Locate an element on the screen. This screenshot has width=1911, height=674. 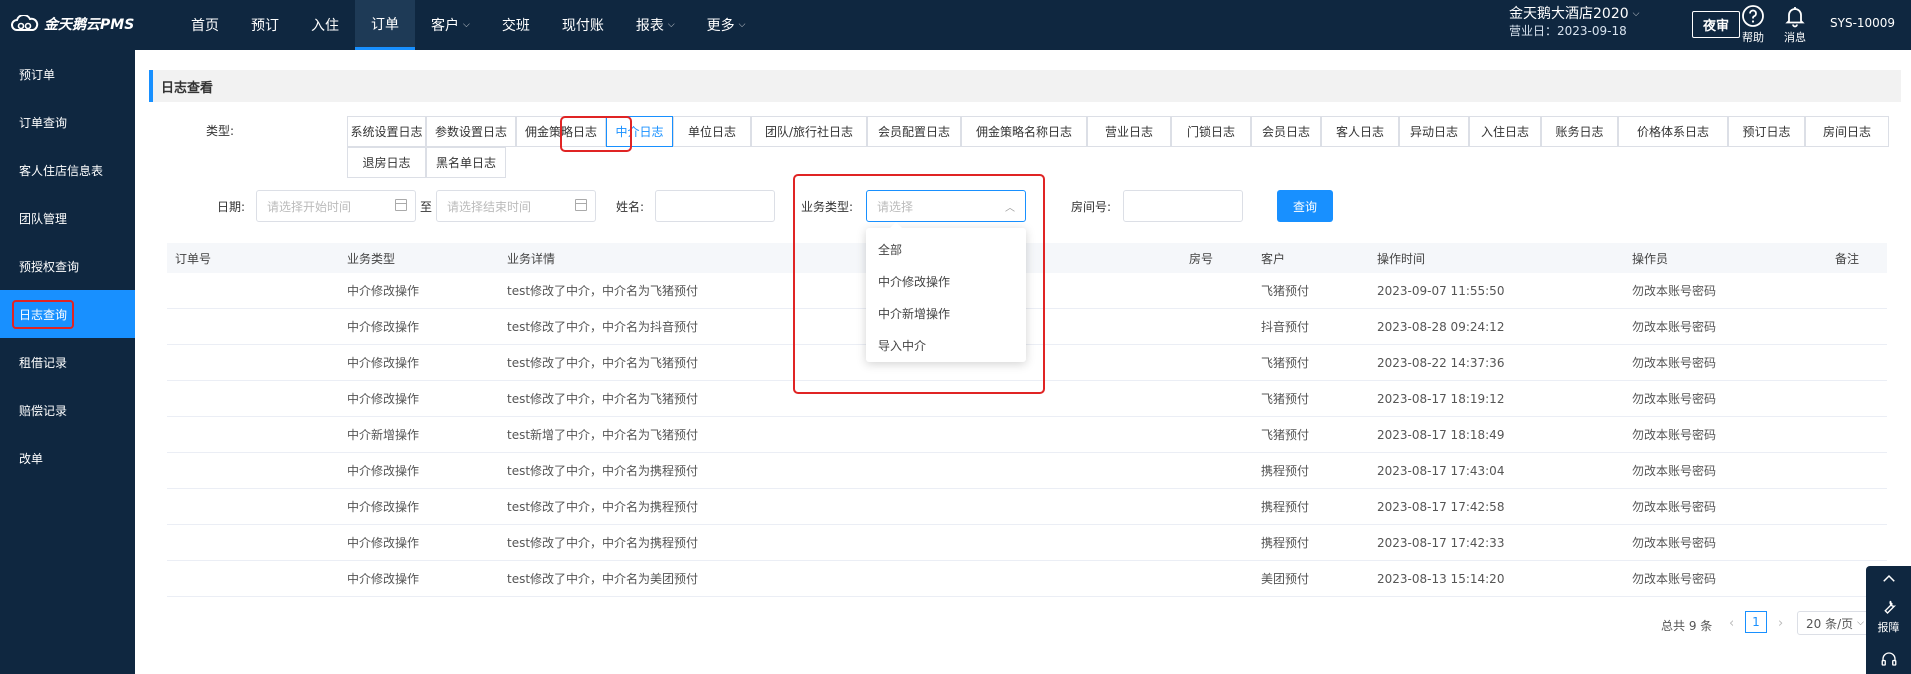
column-header: 操作员 is located at coordinates (1650, 258).